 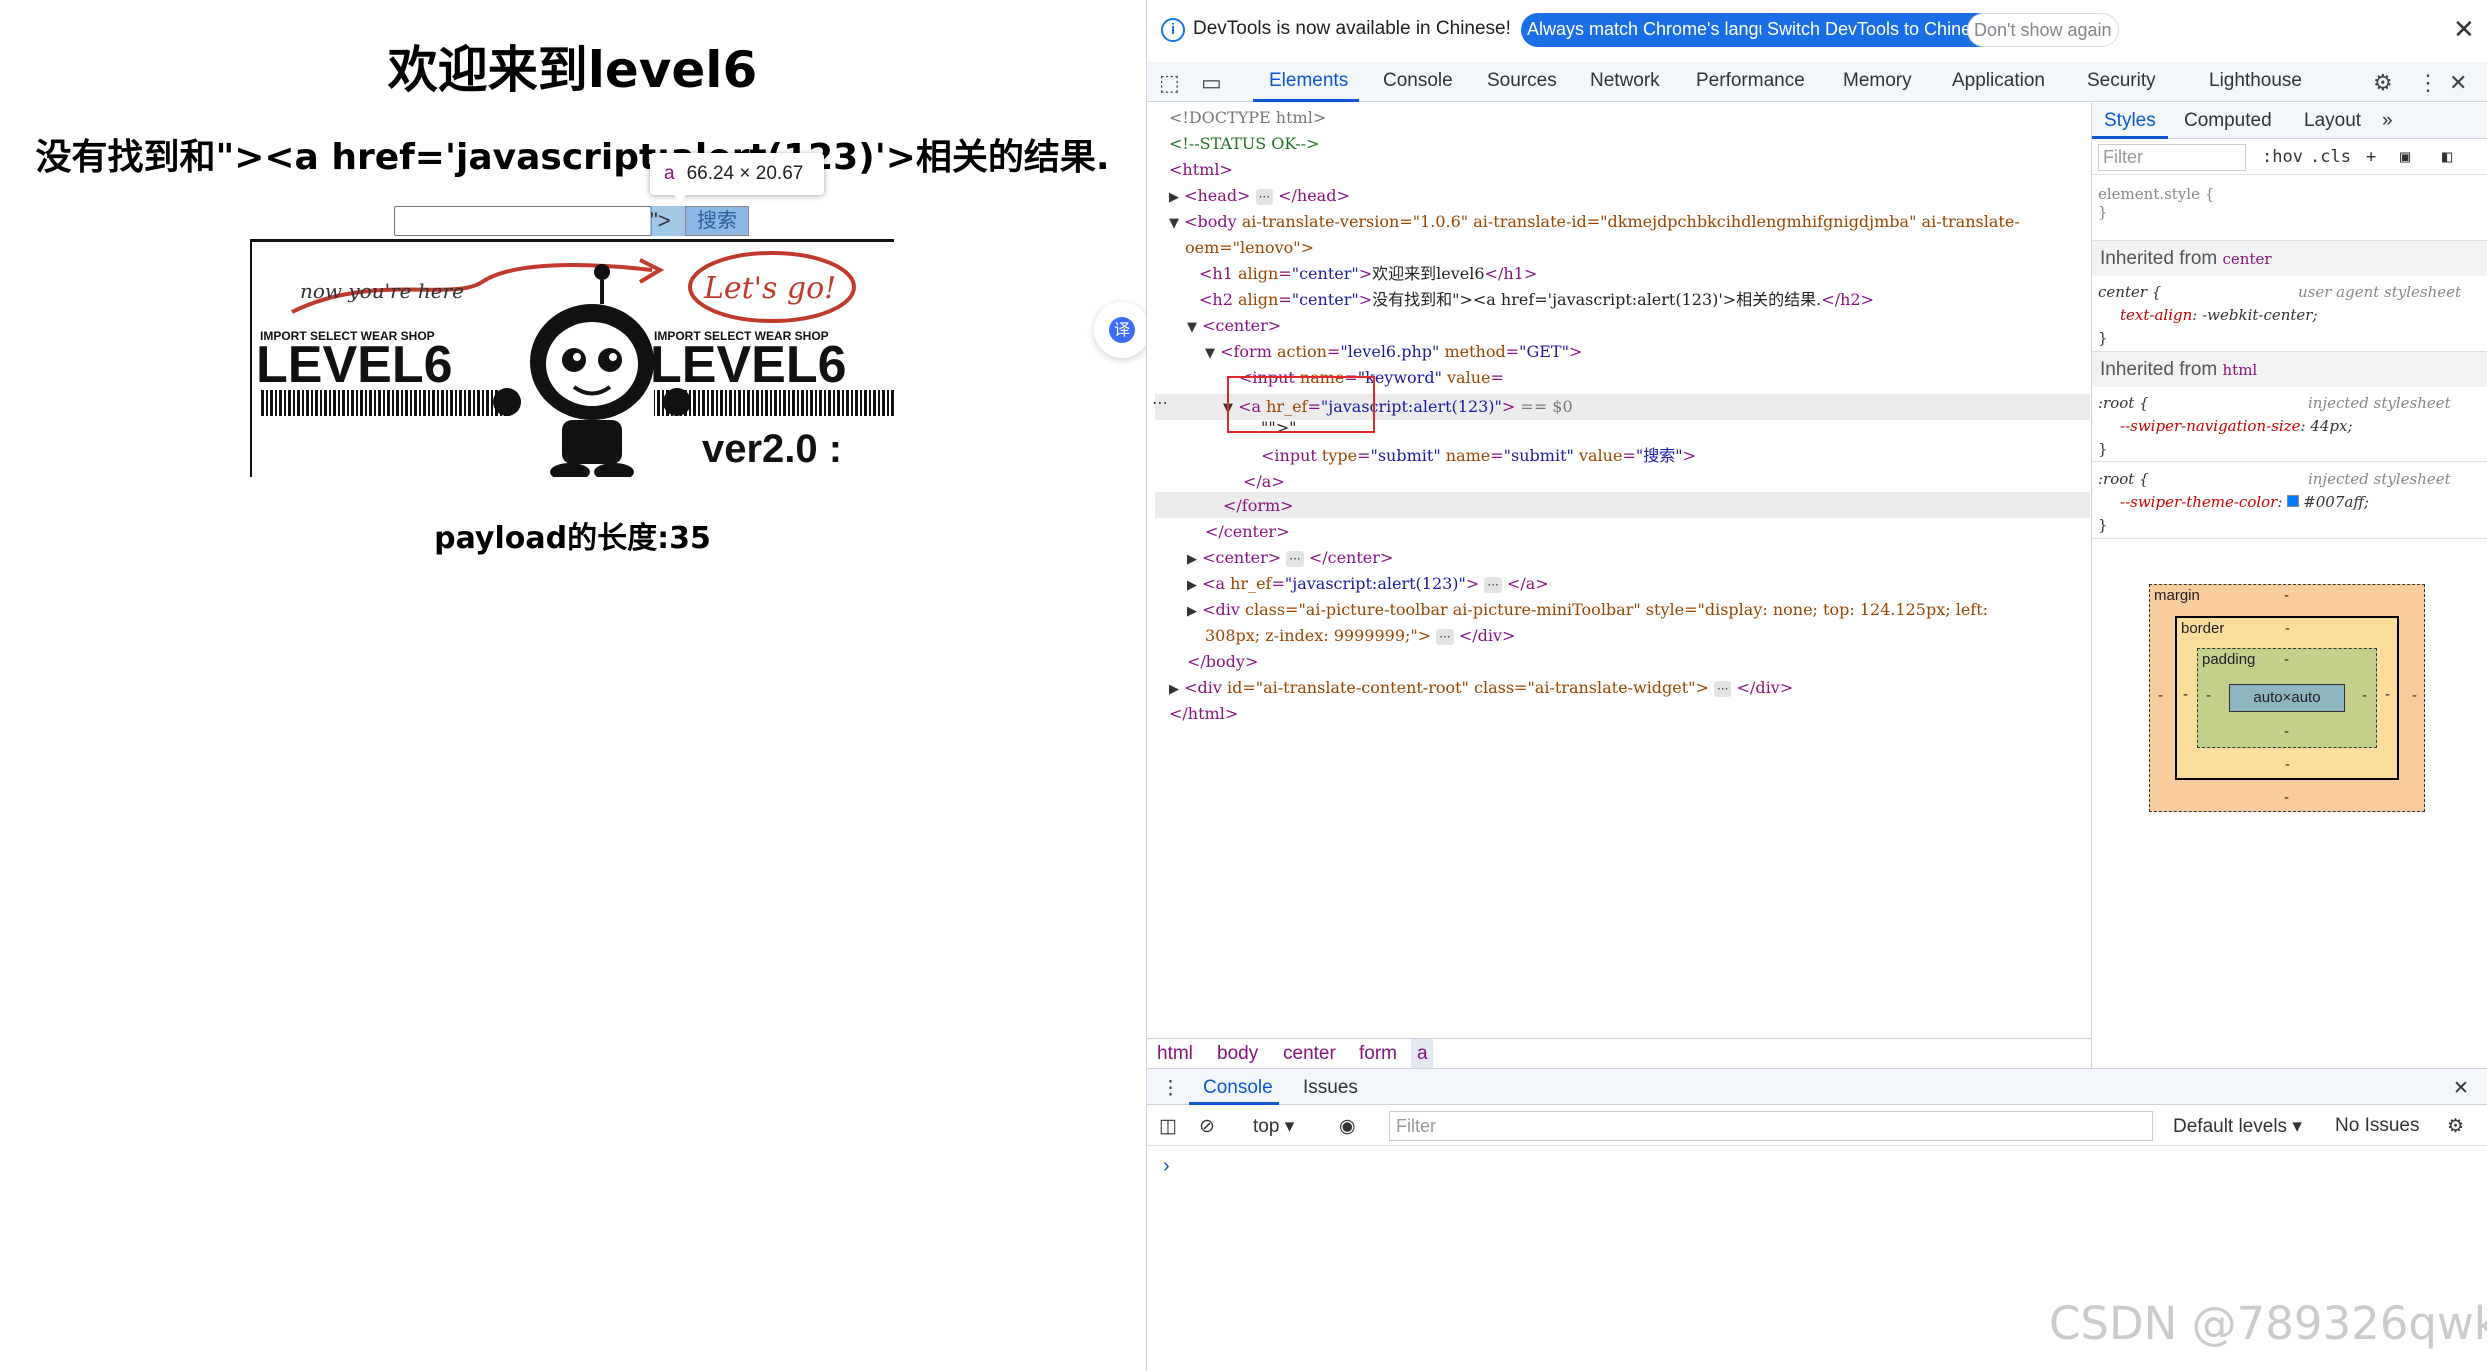 I want to click on dont-show-again-button: Don't show again, so click(x=2043, y=30).